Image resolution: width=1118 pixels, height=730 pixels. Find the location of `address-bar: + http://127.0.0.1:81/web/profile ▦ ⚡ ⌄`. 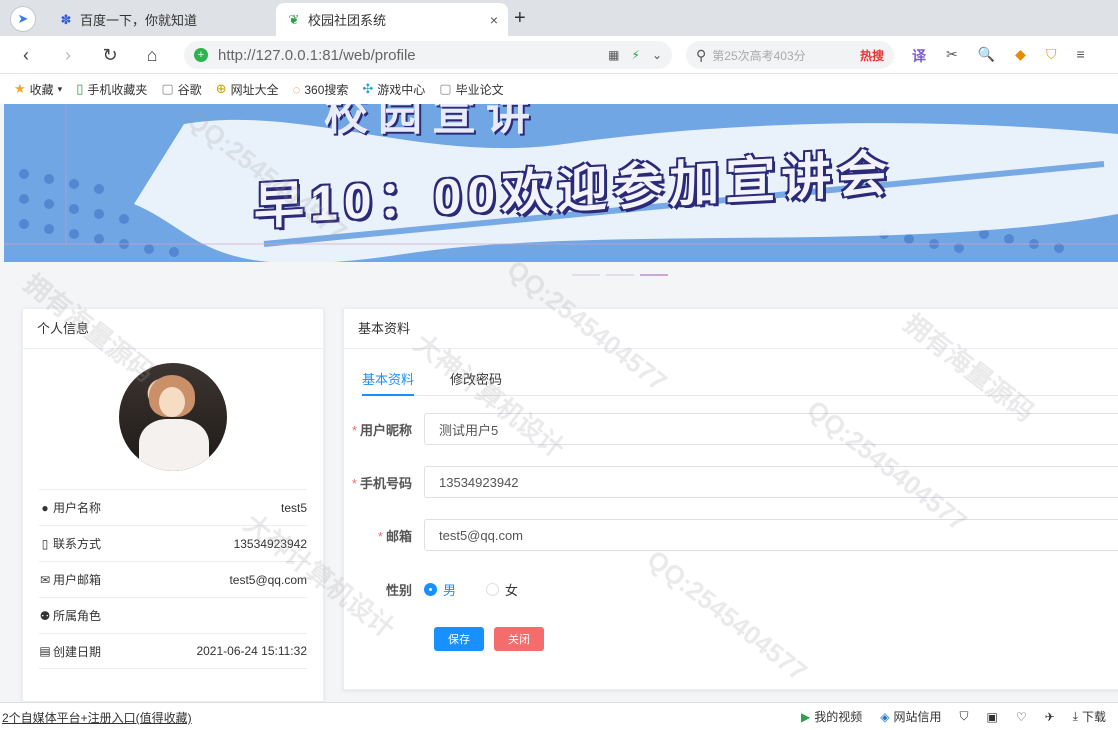

address-bar: + http://127.0.0.1:81/web/profile ▦ ⚡ ⌄ is located at coordinates (428, 55).